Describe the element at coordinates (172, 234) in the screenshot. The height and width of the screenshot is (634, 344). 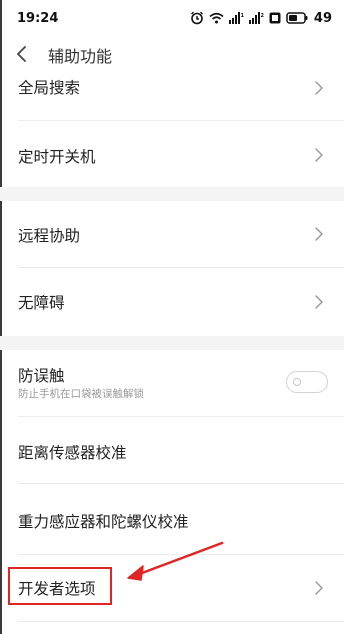
I see `list-item-remote-assist: 远程协助` at that location.